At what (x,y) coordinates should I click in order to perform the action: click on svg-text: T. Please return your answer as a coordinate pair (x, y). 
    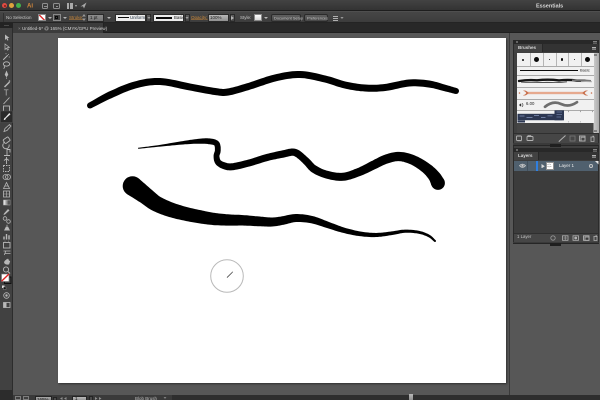
    Looking at the image, I should click on (6, 93).